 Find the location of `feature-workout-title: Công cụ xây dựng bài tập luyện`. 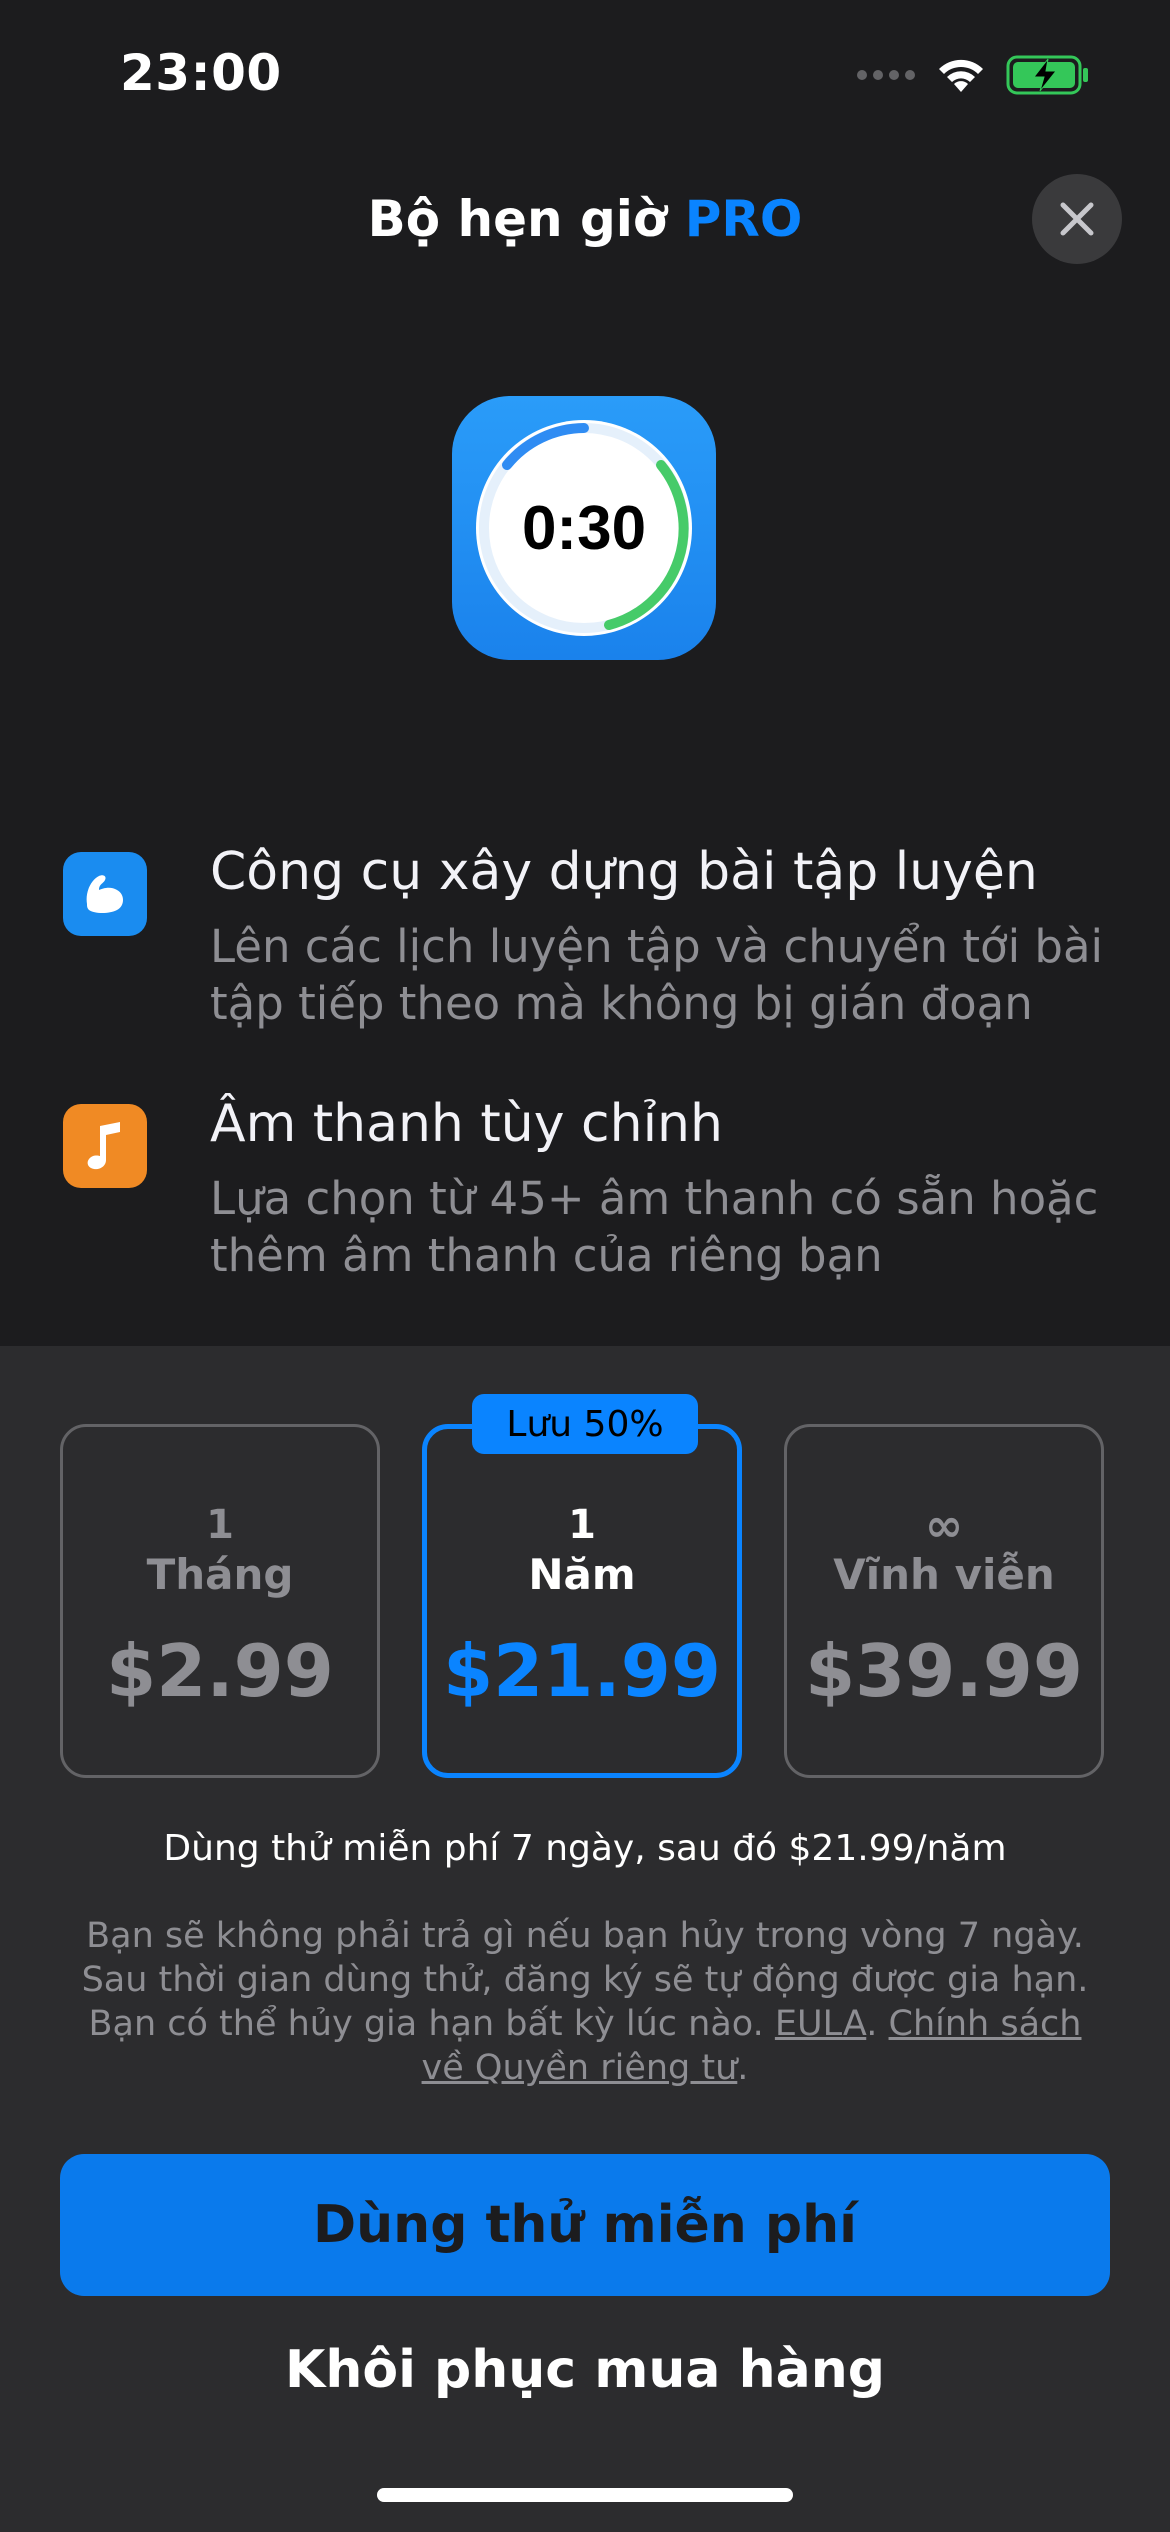

feature-workout-title: Công cụ xây dựng bài tập luyện is located at coordinates (624, 872).